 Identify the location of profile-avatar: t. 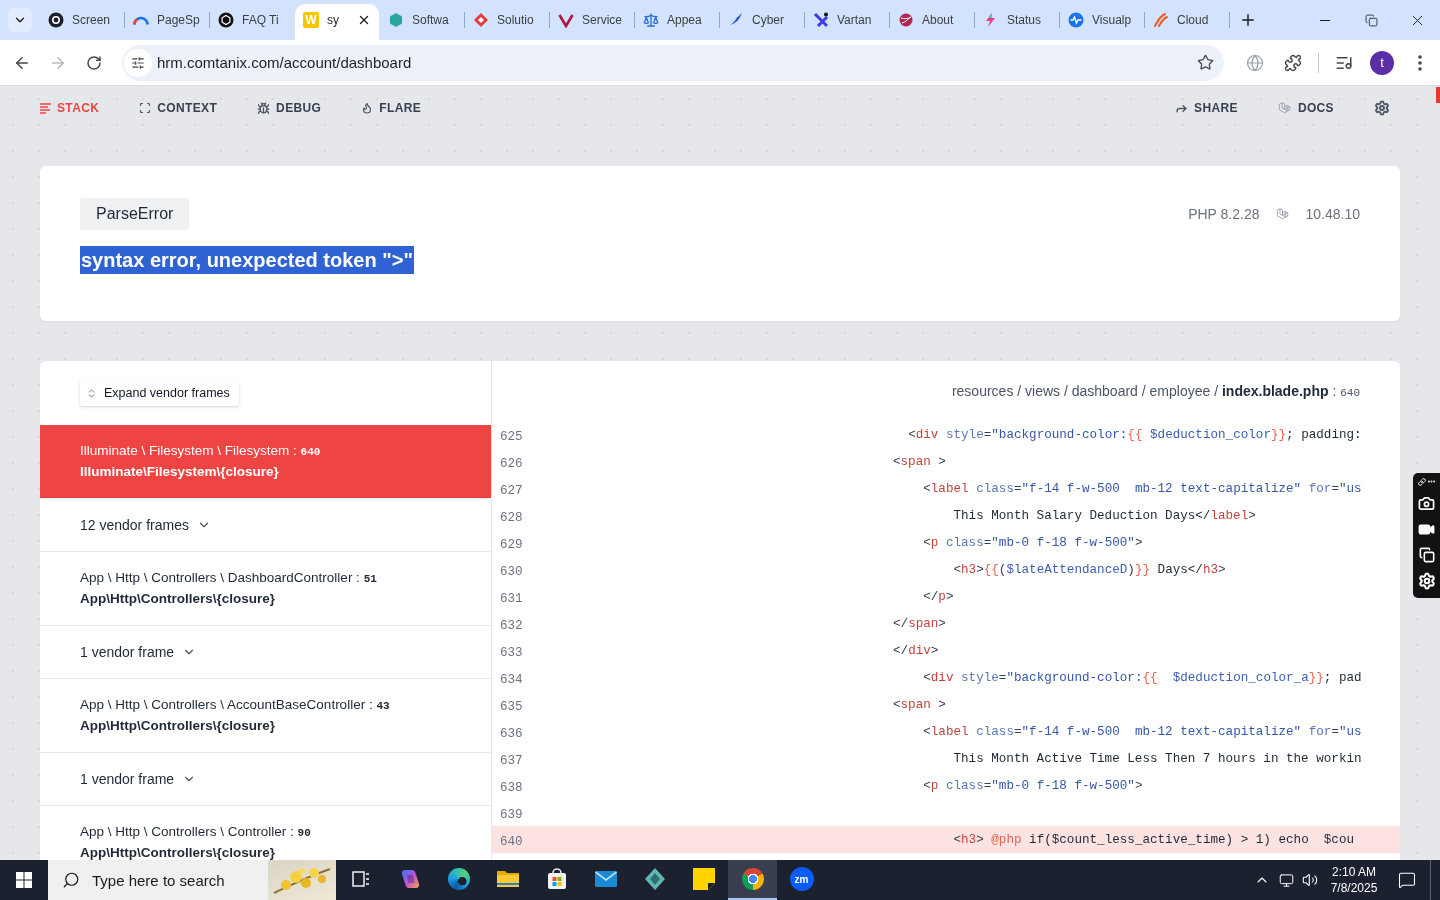
(1382, 62).